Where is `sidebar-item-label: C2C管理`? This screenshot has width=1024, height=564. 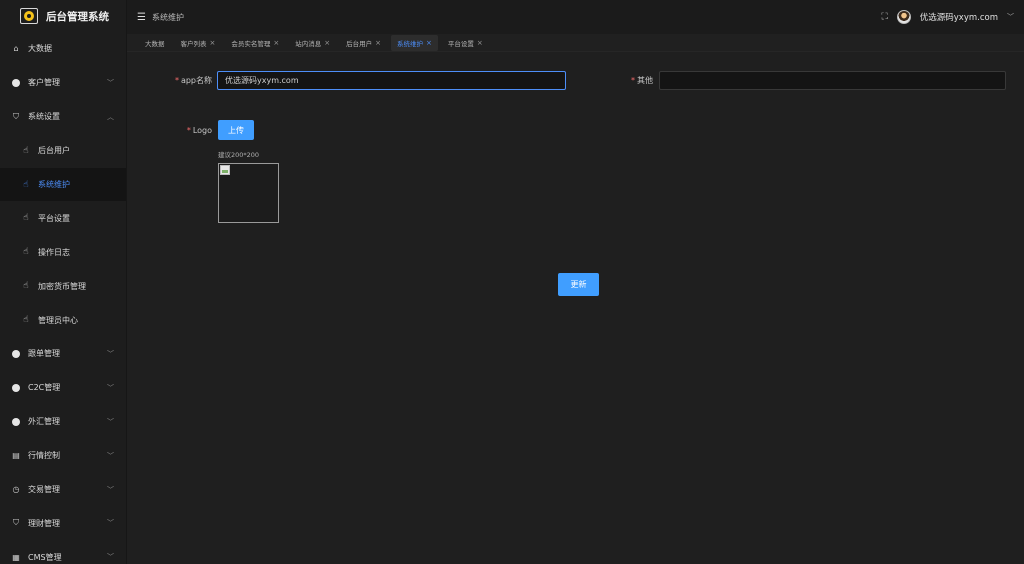
sidebar-item-label: C2C管理 is located at coordinates (44, 388).